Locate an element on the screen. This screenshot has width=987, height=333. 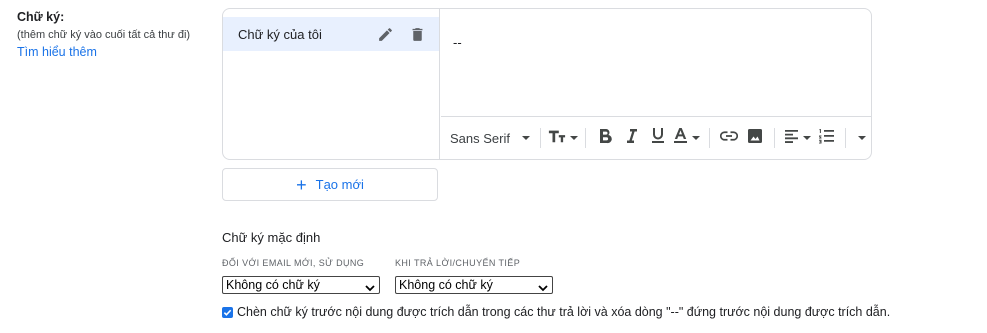
font-family-select: Sans Serif is located at coordinates (492, 138).